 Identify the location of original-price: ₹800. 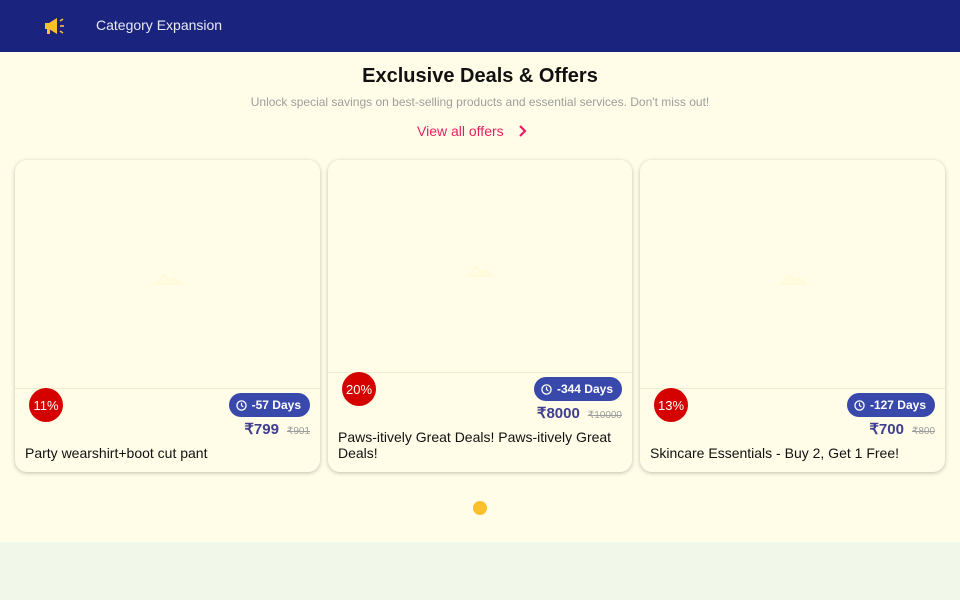
(923, 431).